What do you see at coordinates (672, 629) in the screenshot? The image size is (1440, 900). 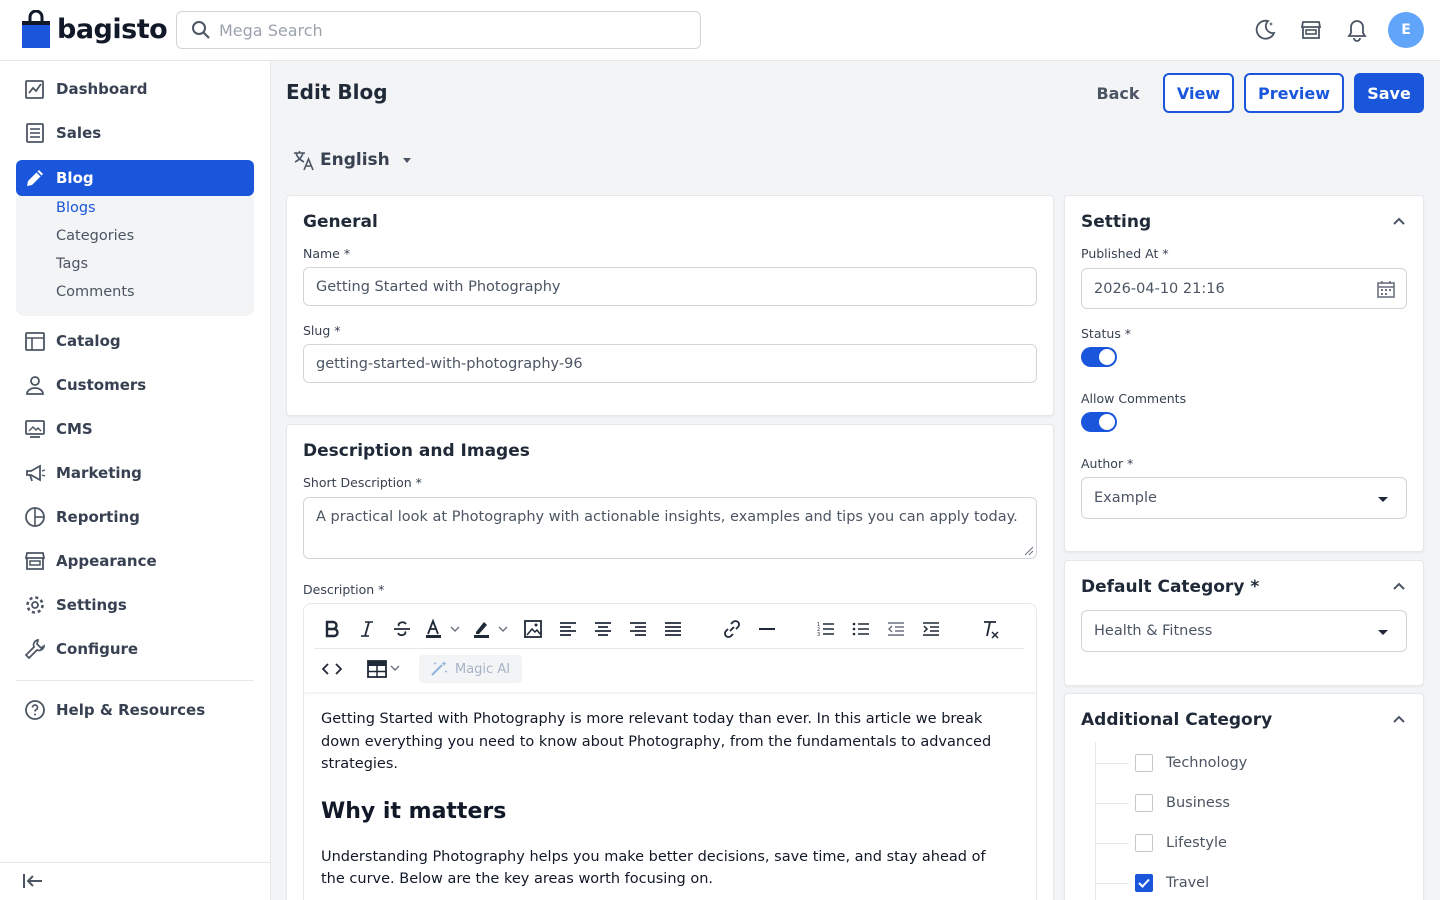 I see `align-justify-icon` at bounding box center [672, 629].